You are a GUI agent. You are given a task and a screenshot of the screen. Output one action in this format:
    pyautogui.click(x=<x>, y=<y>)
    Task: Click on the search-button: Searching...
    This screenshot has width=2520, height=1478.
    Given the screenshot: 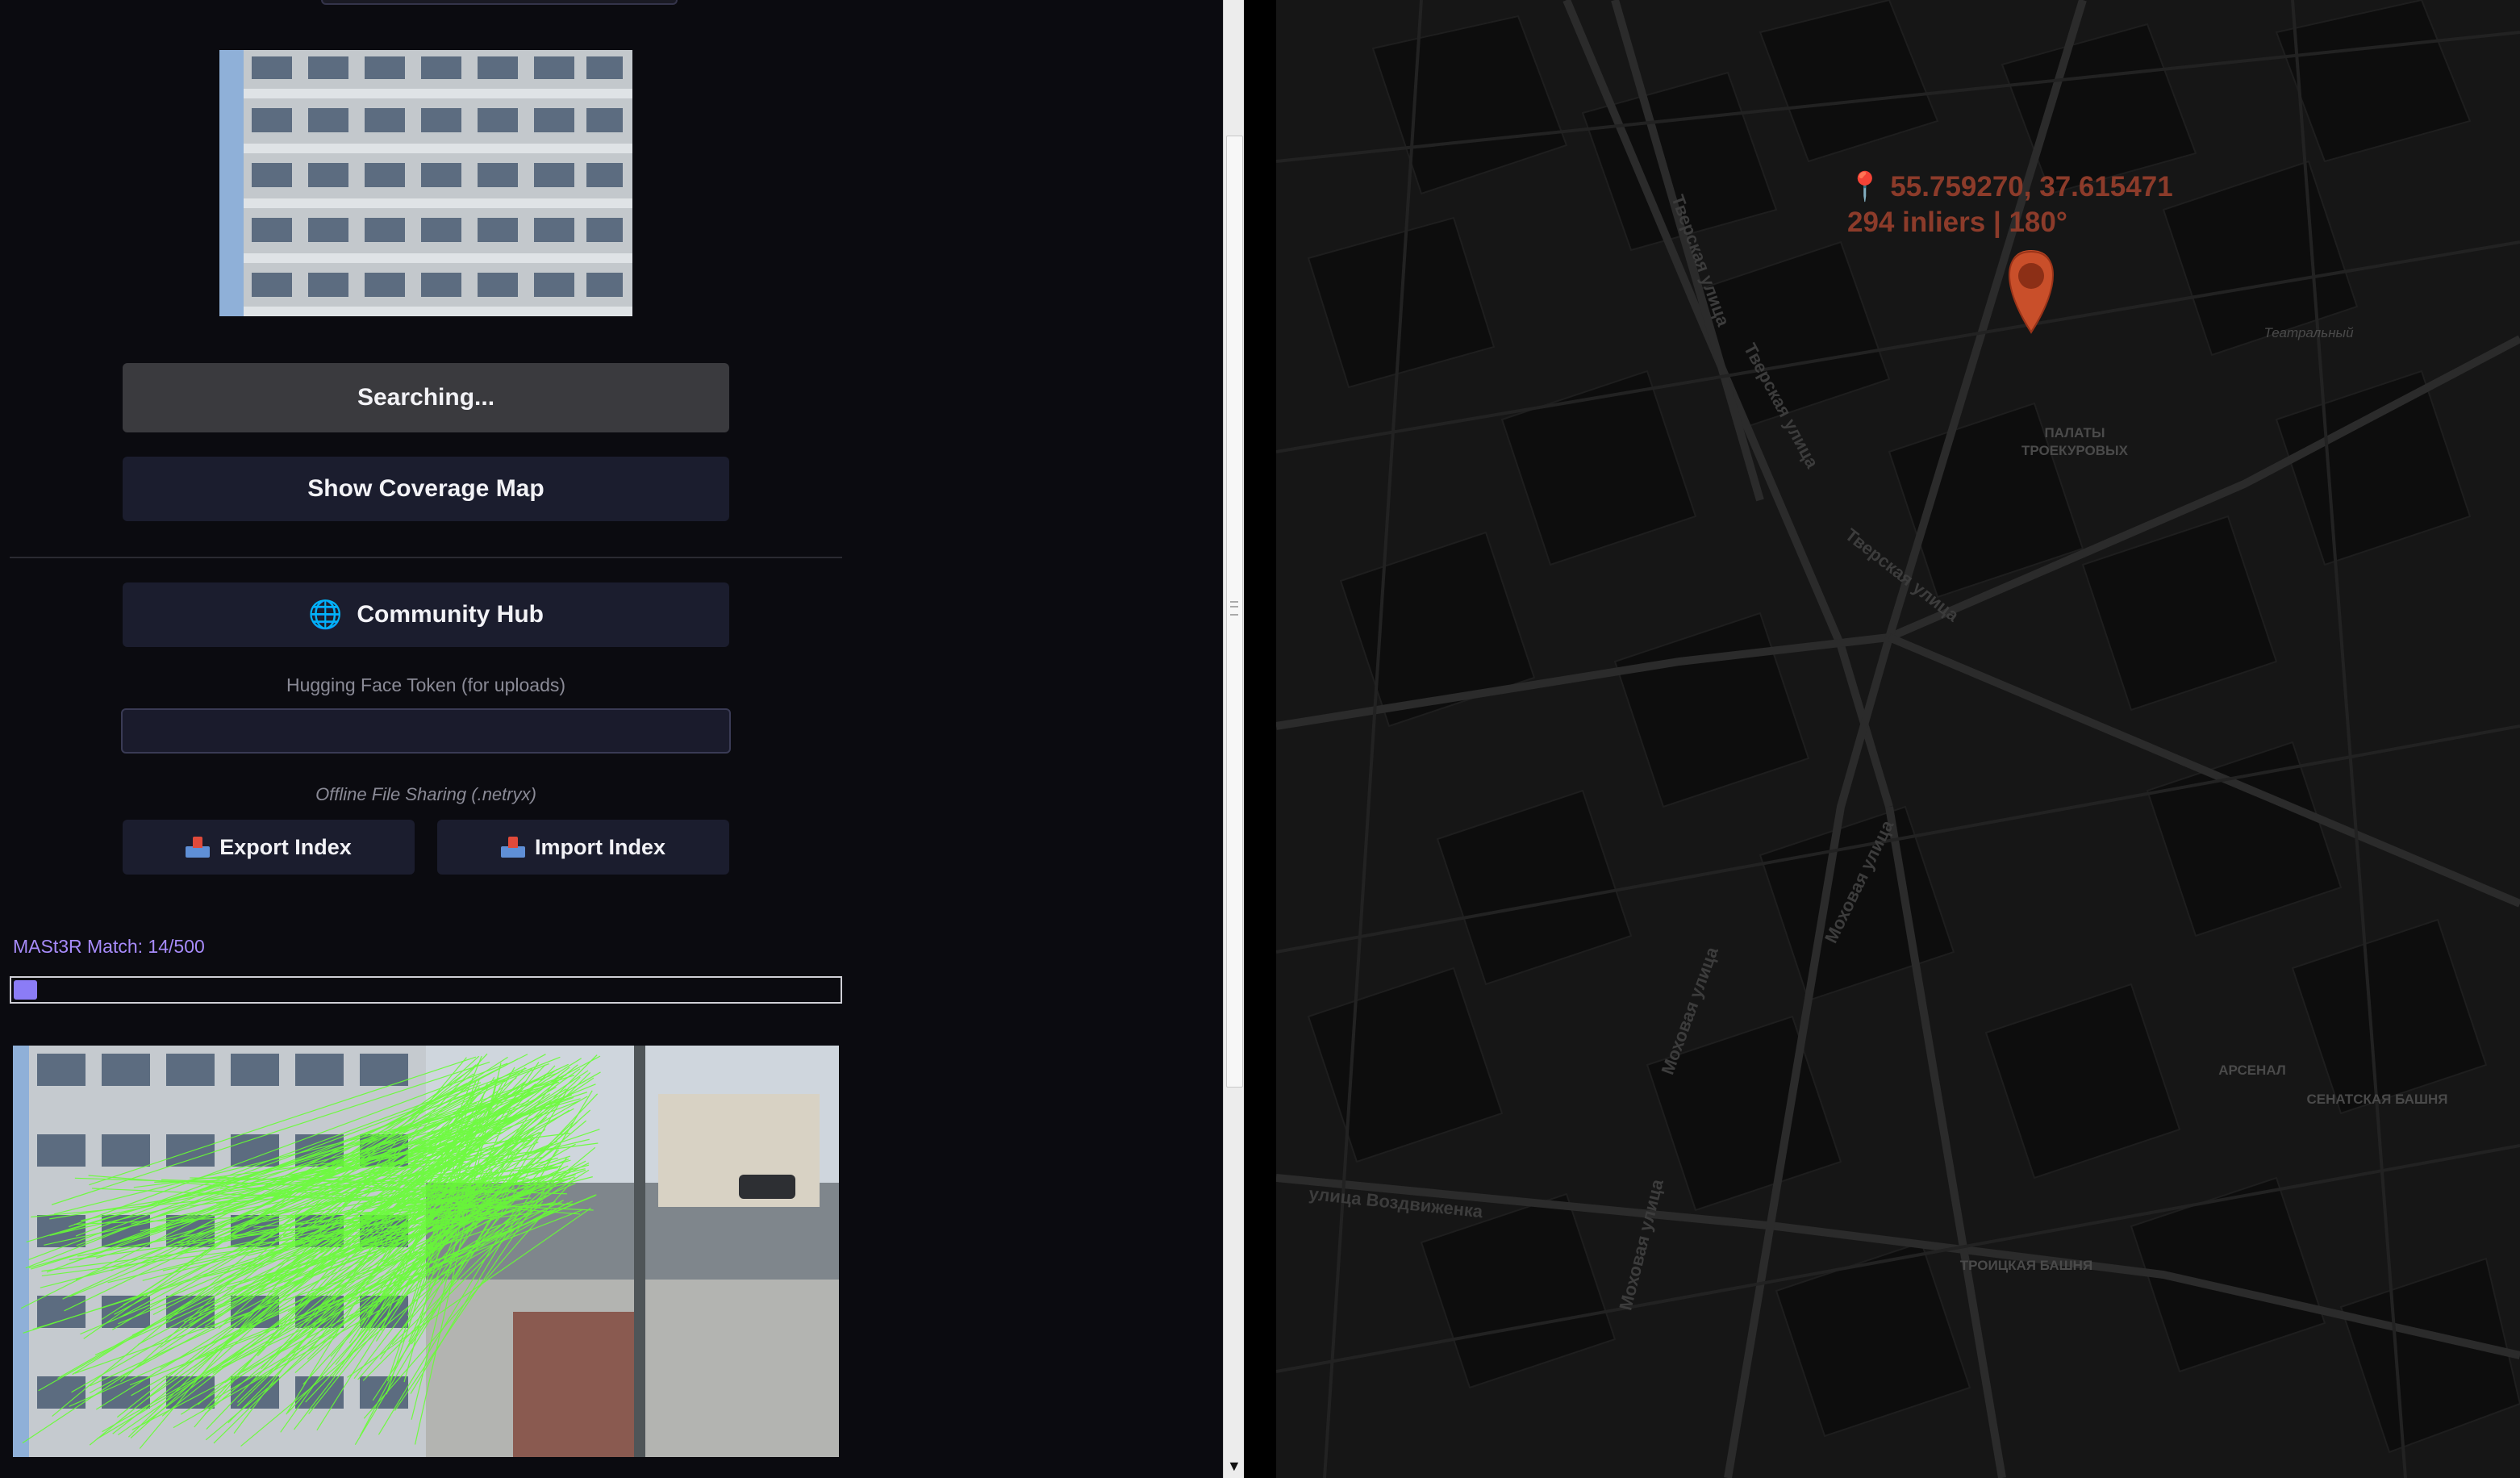 What is the action you would take?
    pyautogui.click(x=426, y=397)
    